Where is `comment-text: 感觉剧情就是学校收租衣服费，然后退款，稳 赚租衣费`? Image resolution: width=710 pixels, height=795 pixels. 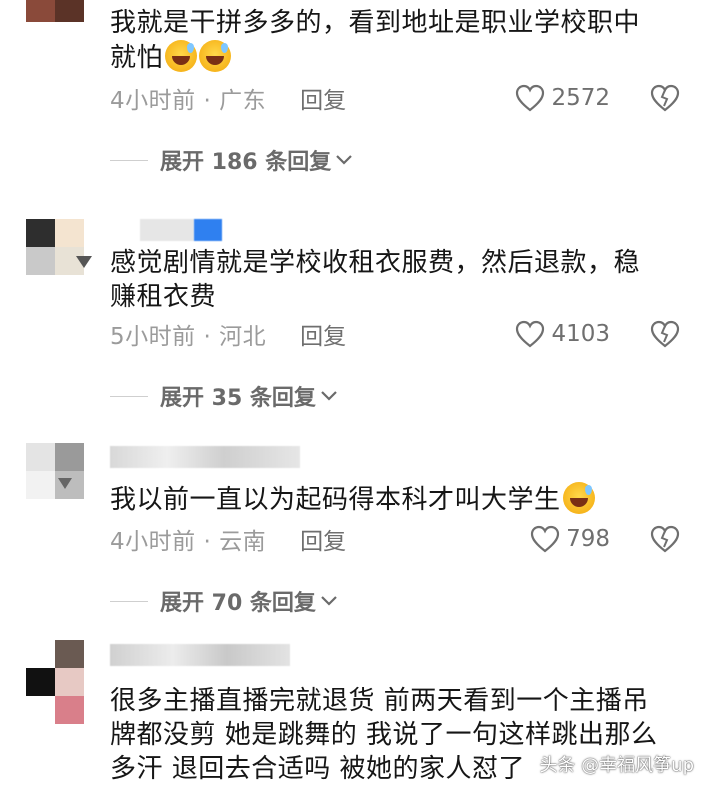
comment-text: 感觉剧情就是学校收租衣服费，然后退款，稳 赚租衣费 is located at coordinates (390, 280).